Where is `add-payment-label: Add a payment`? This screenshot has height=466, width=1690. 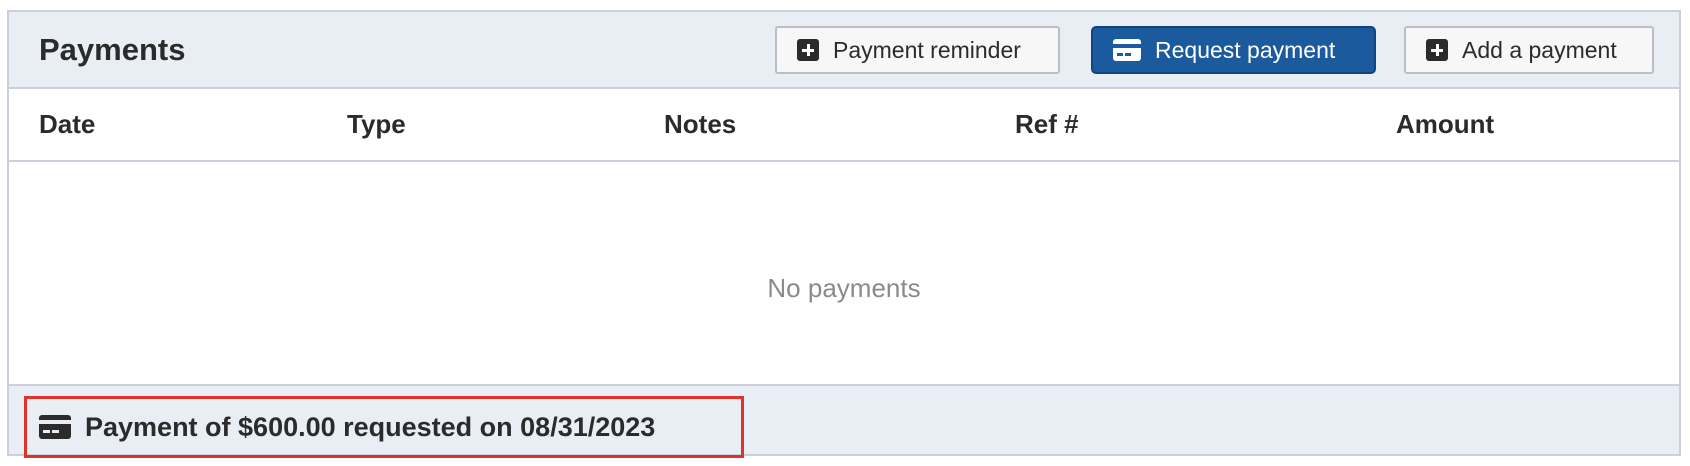
add-payment-label: Add a payment is located at coordinates (1539, 50).